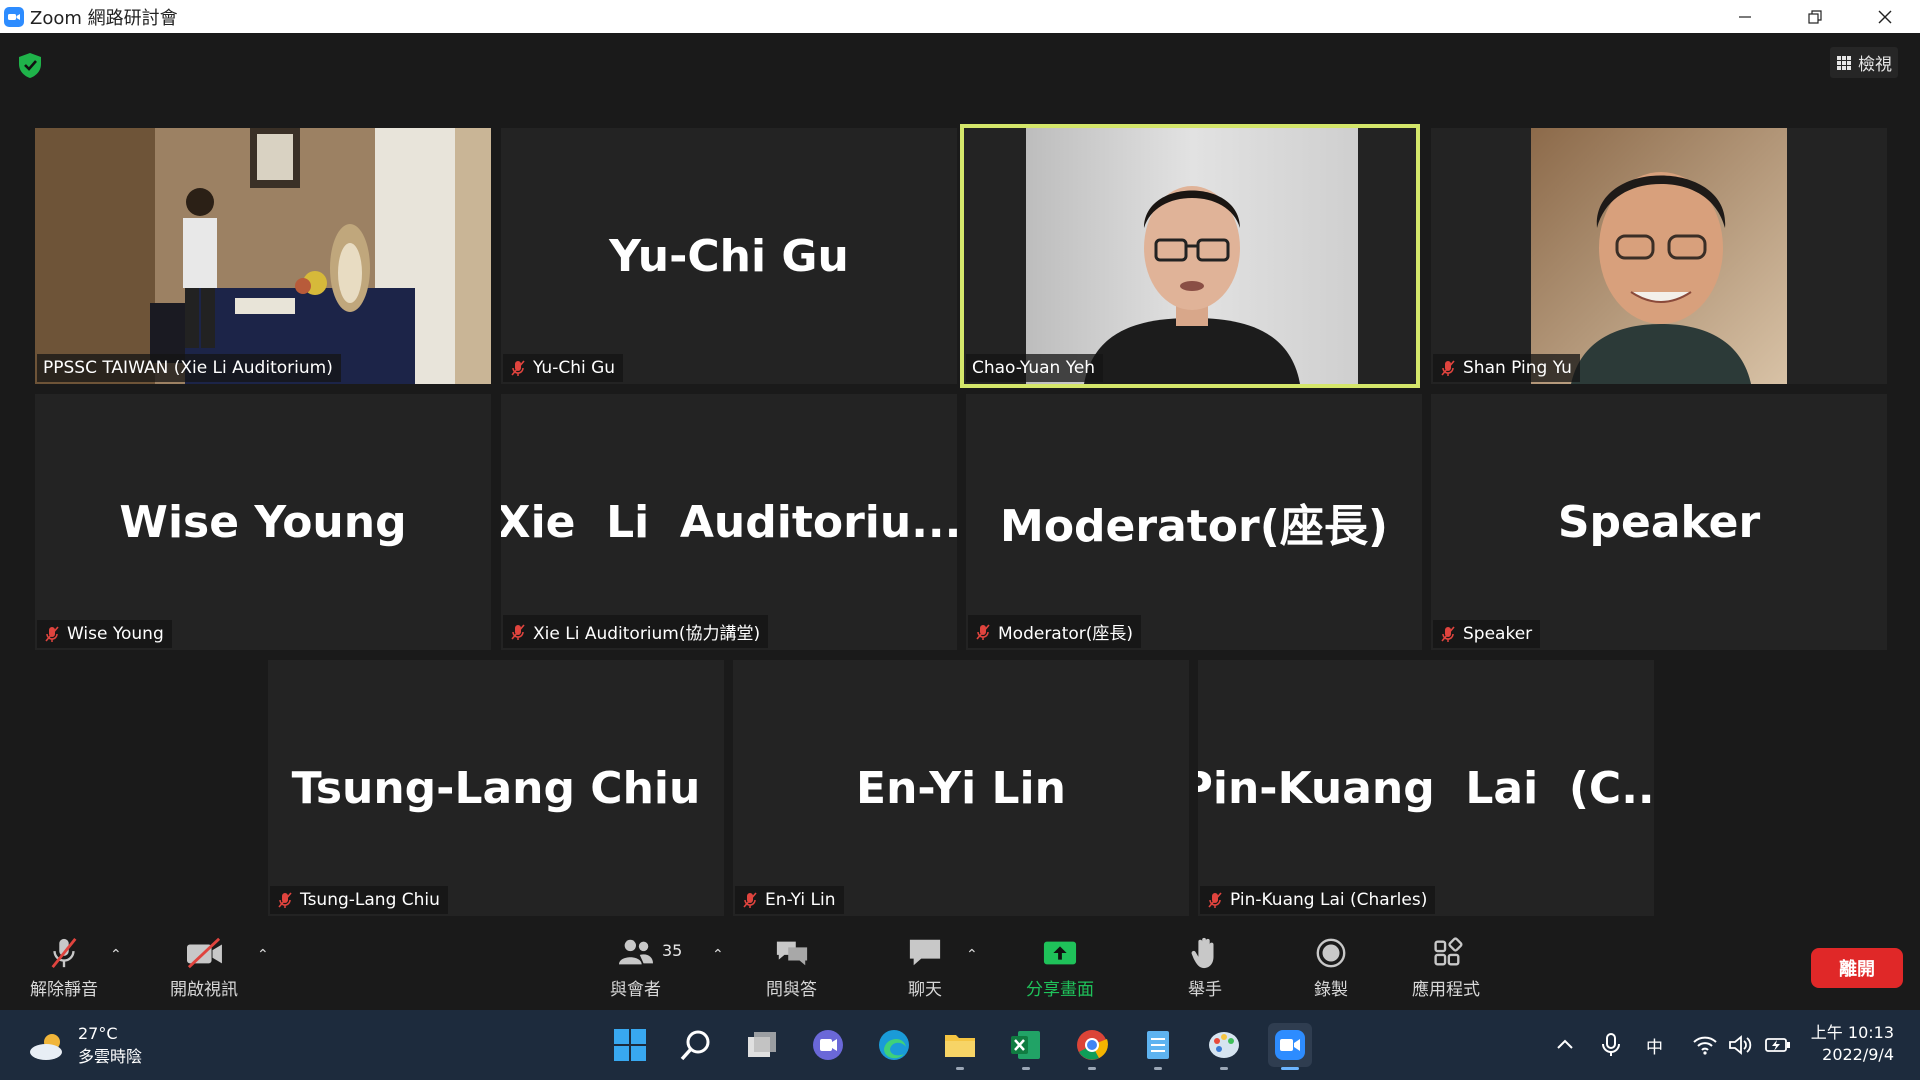  I want to click on chrome-icon, so click(1092, 1045).